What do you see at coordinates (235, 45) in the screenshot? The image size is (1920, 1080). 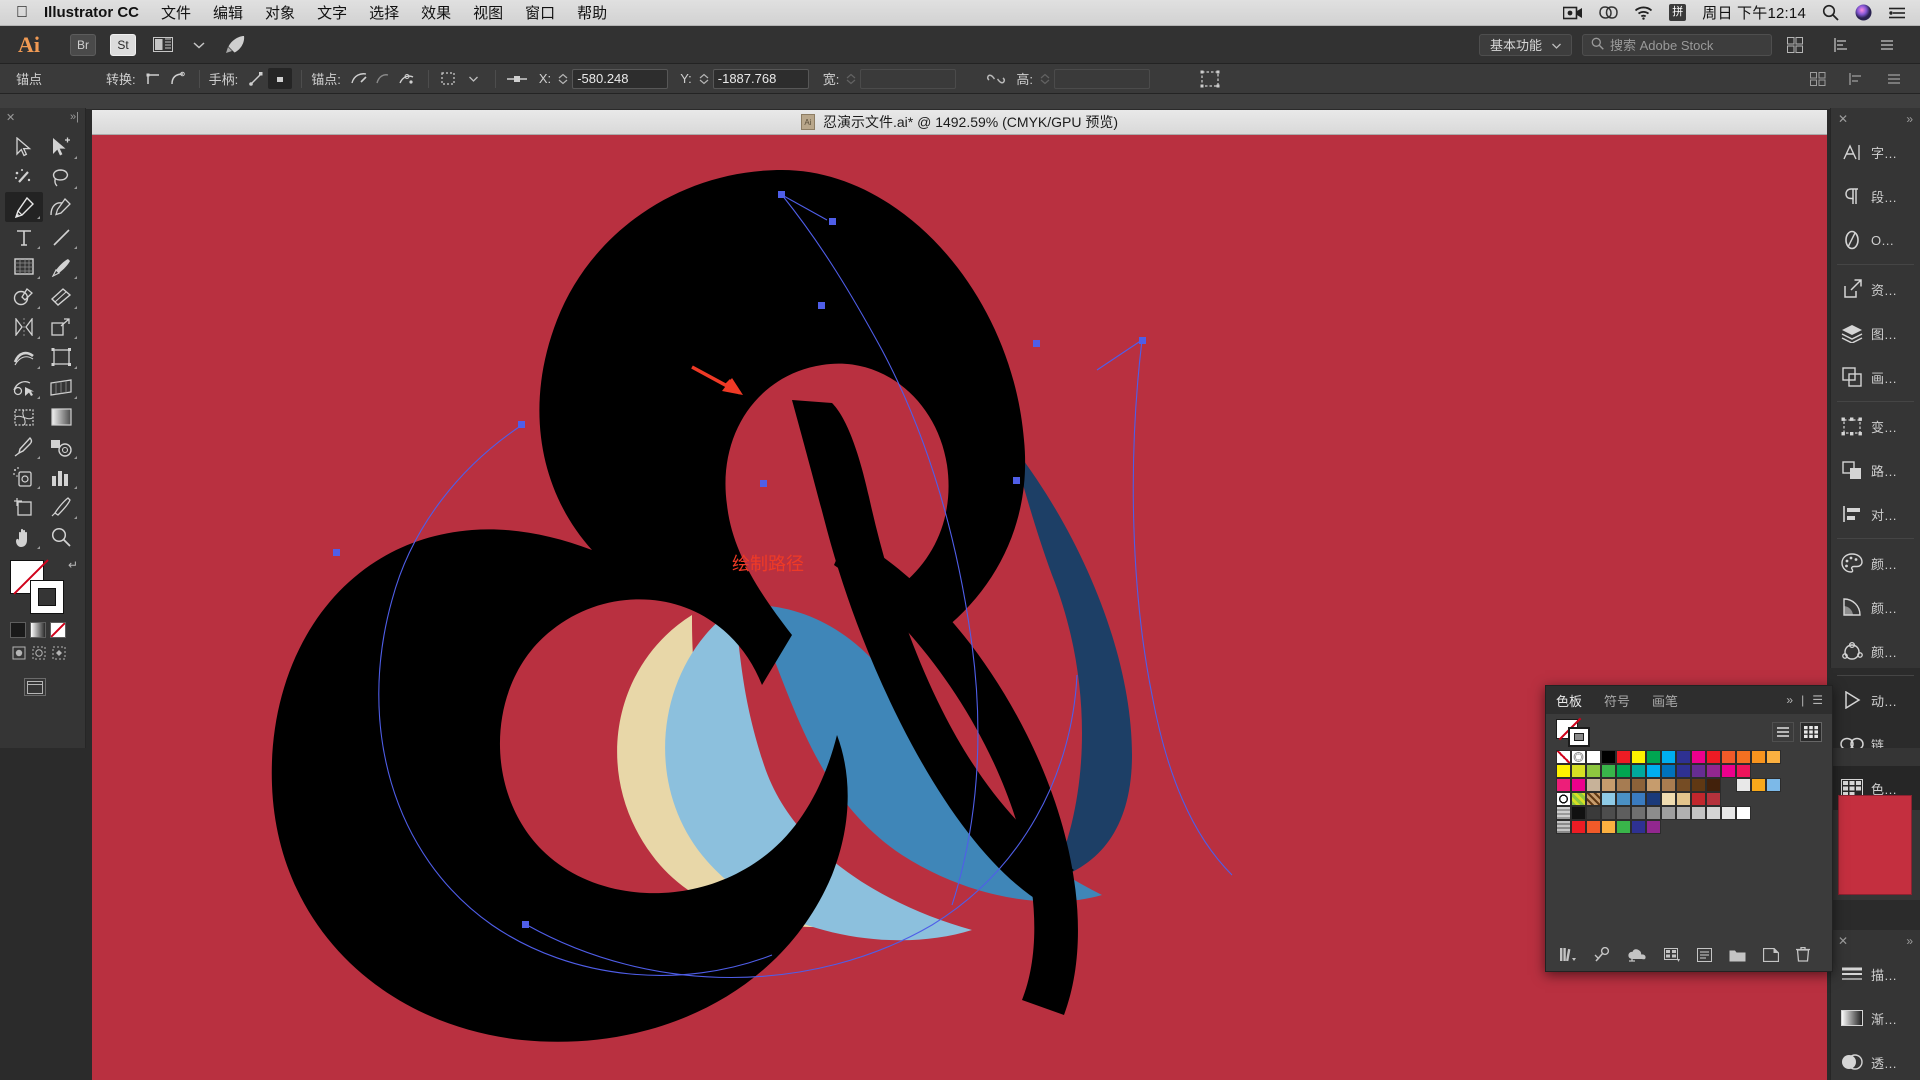 I see `rocket-icon` at bounding box center [235, 45].